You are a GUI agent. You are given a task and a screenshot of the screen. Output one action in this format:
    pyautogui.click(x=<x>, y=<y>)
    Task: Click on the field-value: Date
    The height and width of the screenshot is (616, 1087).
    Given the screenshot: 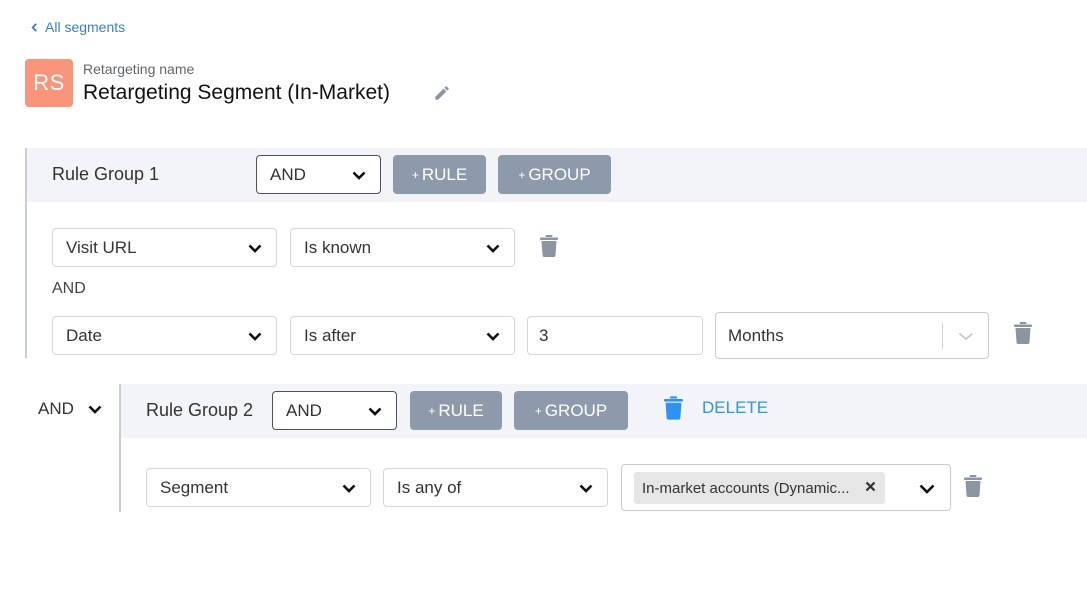 What is the action you would take?
    pyautogui.click(x=84, y=335)
    